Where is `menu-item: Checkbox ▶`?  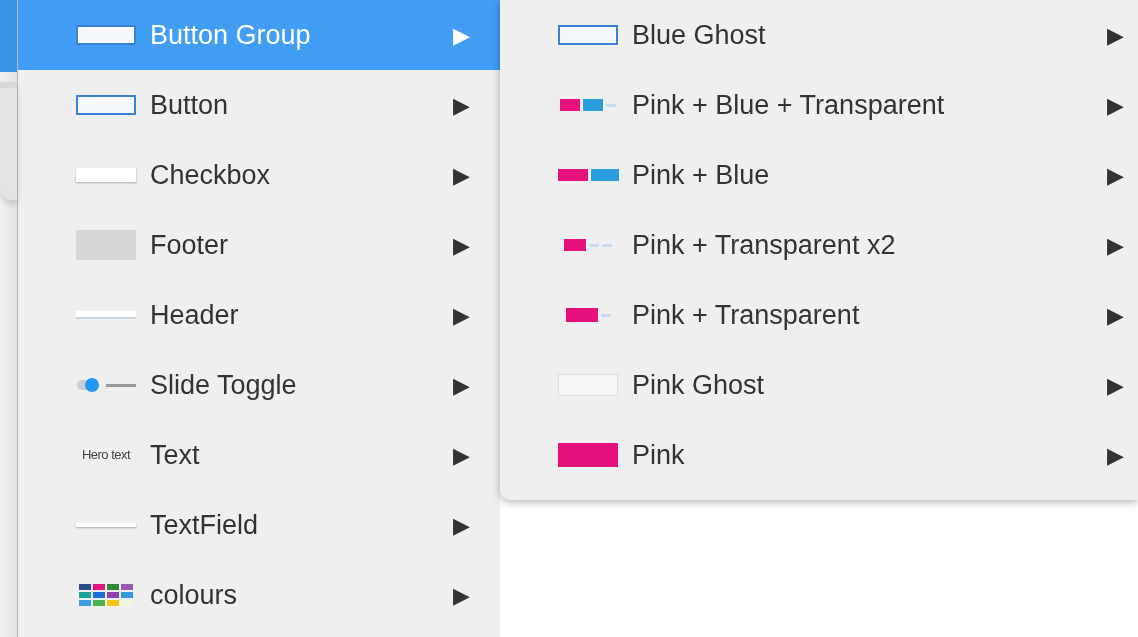 menu-item: Checkbox ▶ is located at coordinates (259, 175).